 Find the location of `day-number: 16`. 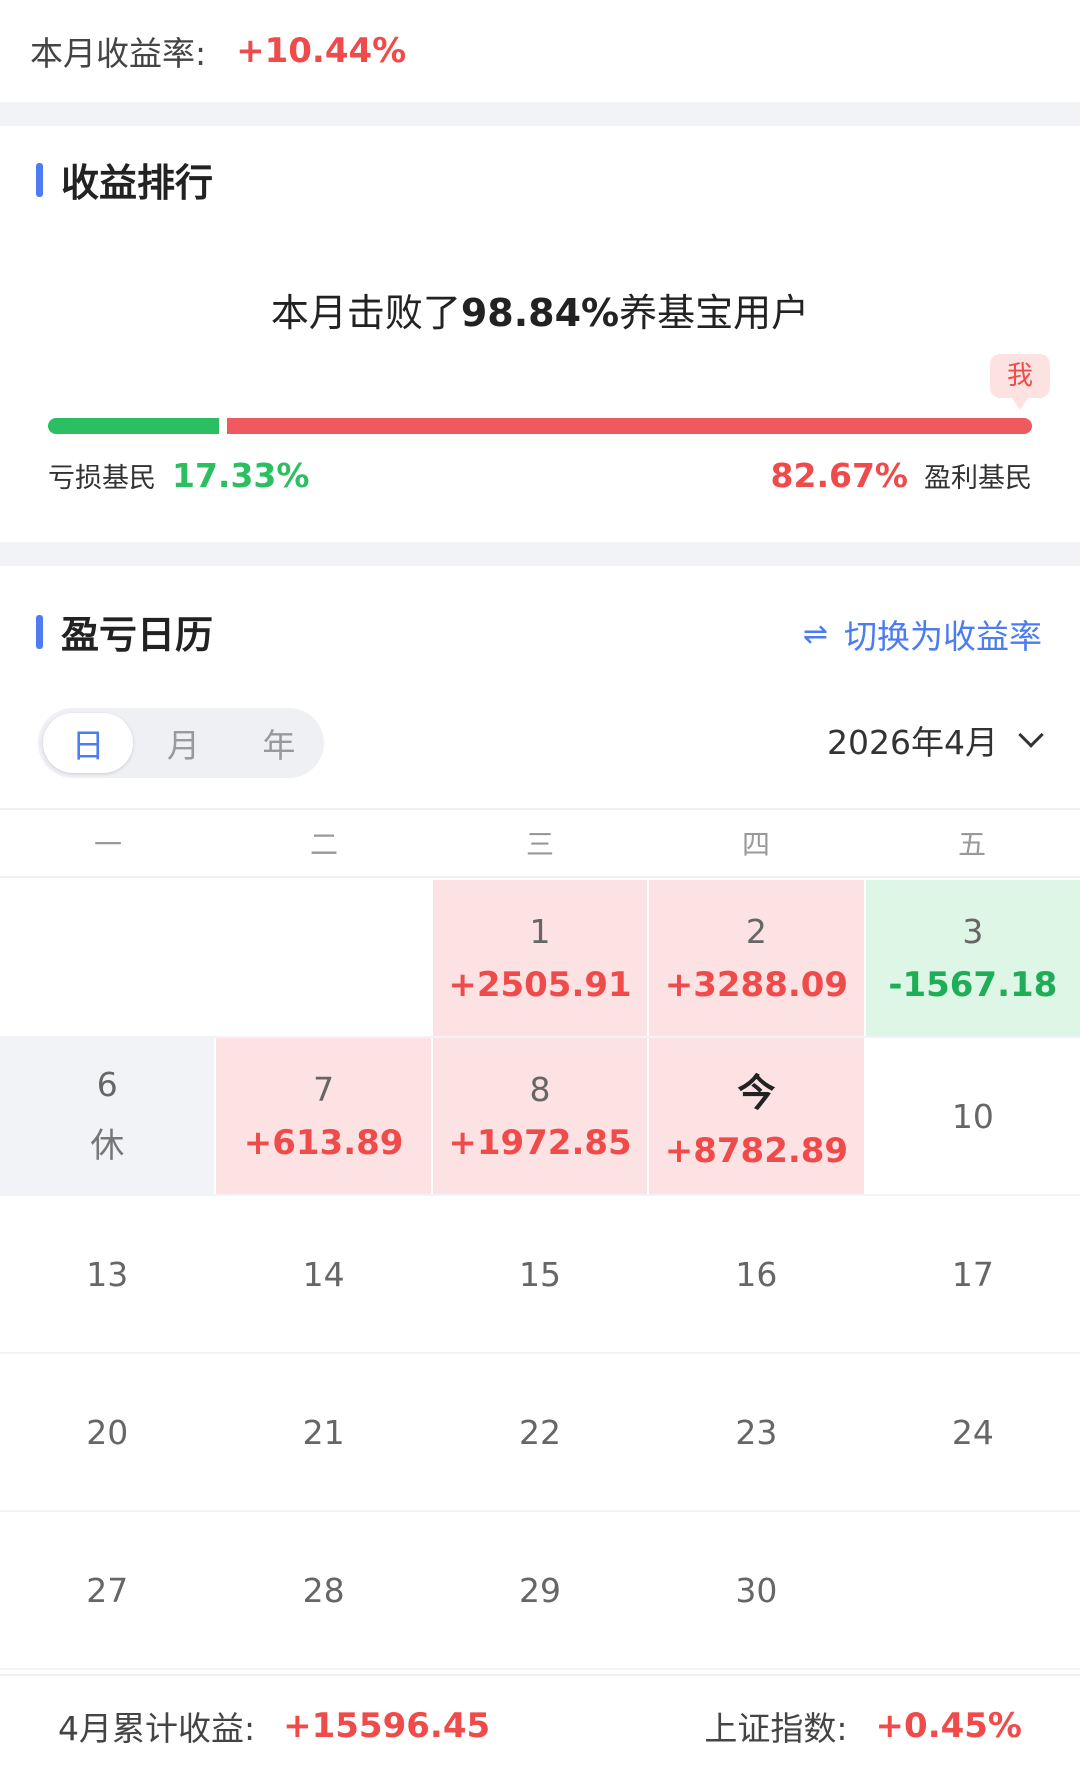

day-number: 16 is located at coordinates (756, 1274).